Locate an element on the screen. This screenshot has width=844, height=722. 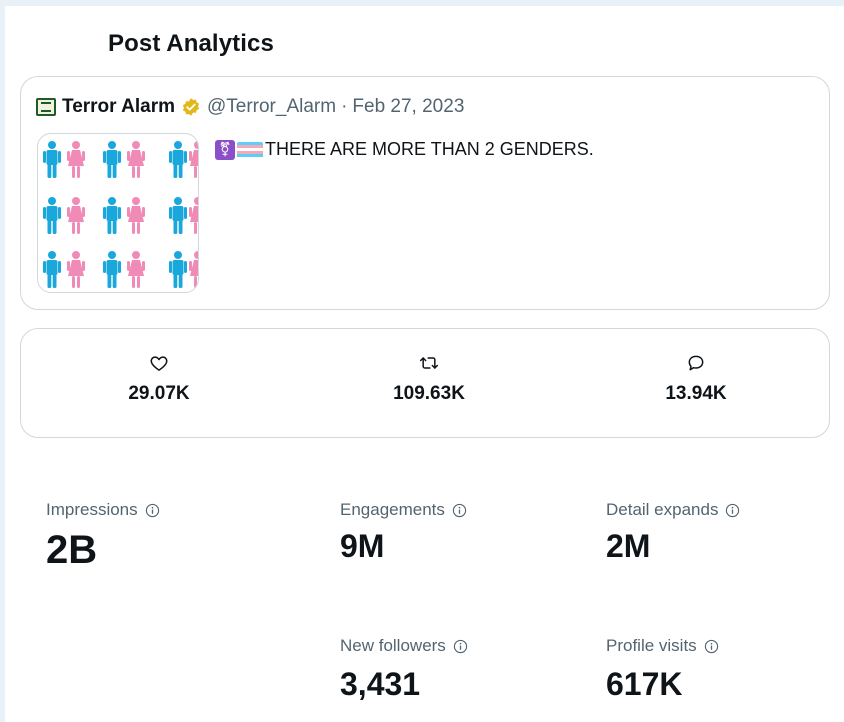
tweet-date: Feb 27, 2023 is located at coordinates (408, 107).